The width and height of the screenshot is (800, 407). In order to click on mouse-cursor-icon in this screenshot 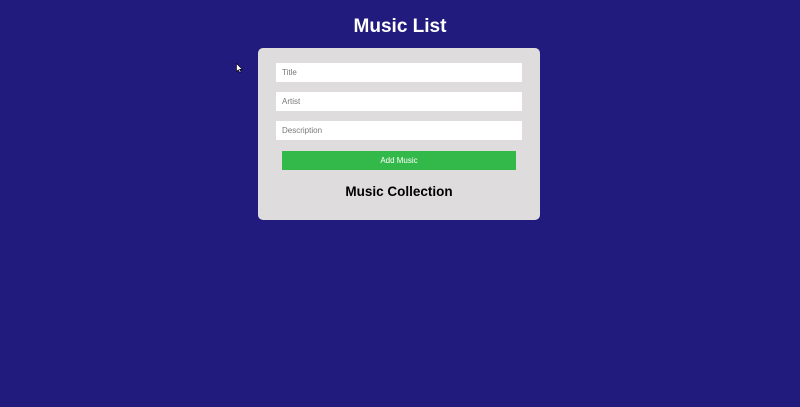, I will do `click(239, 68)`.